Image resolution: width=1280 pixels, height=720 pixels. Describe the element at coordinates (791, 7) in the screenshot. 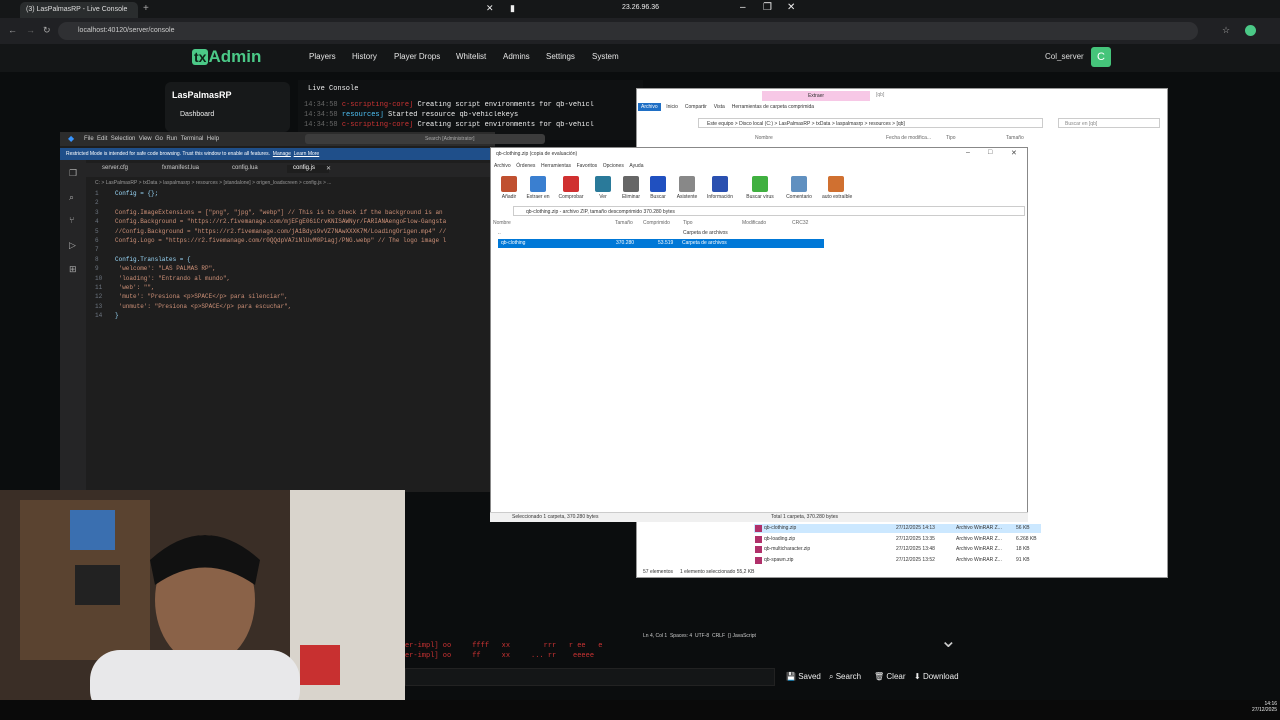

I see `close-icon: ✕` at that location.